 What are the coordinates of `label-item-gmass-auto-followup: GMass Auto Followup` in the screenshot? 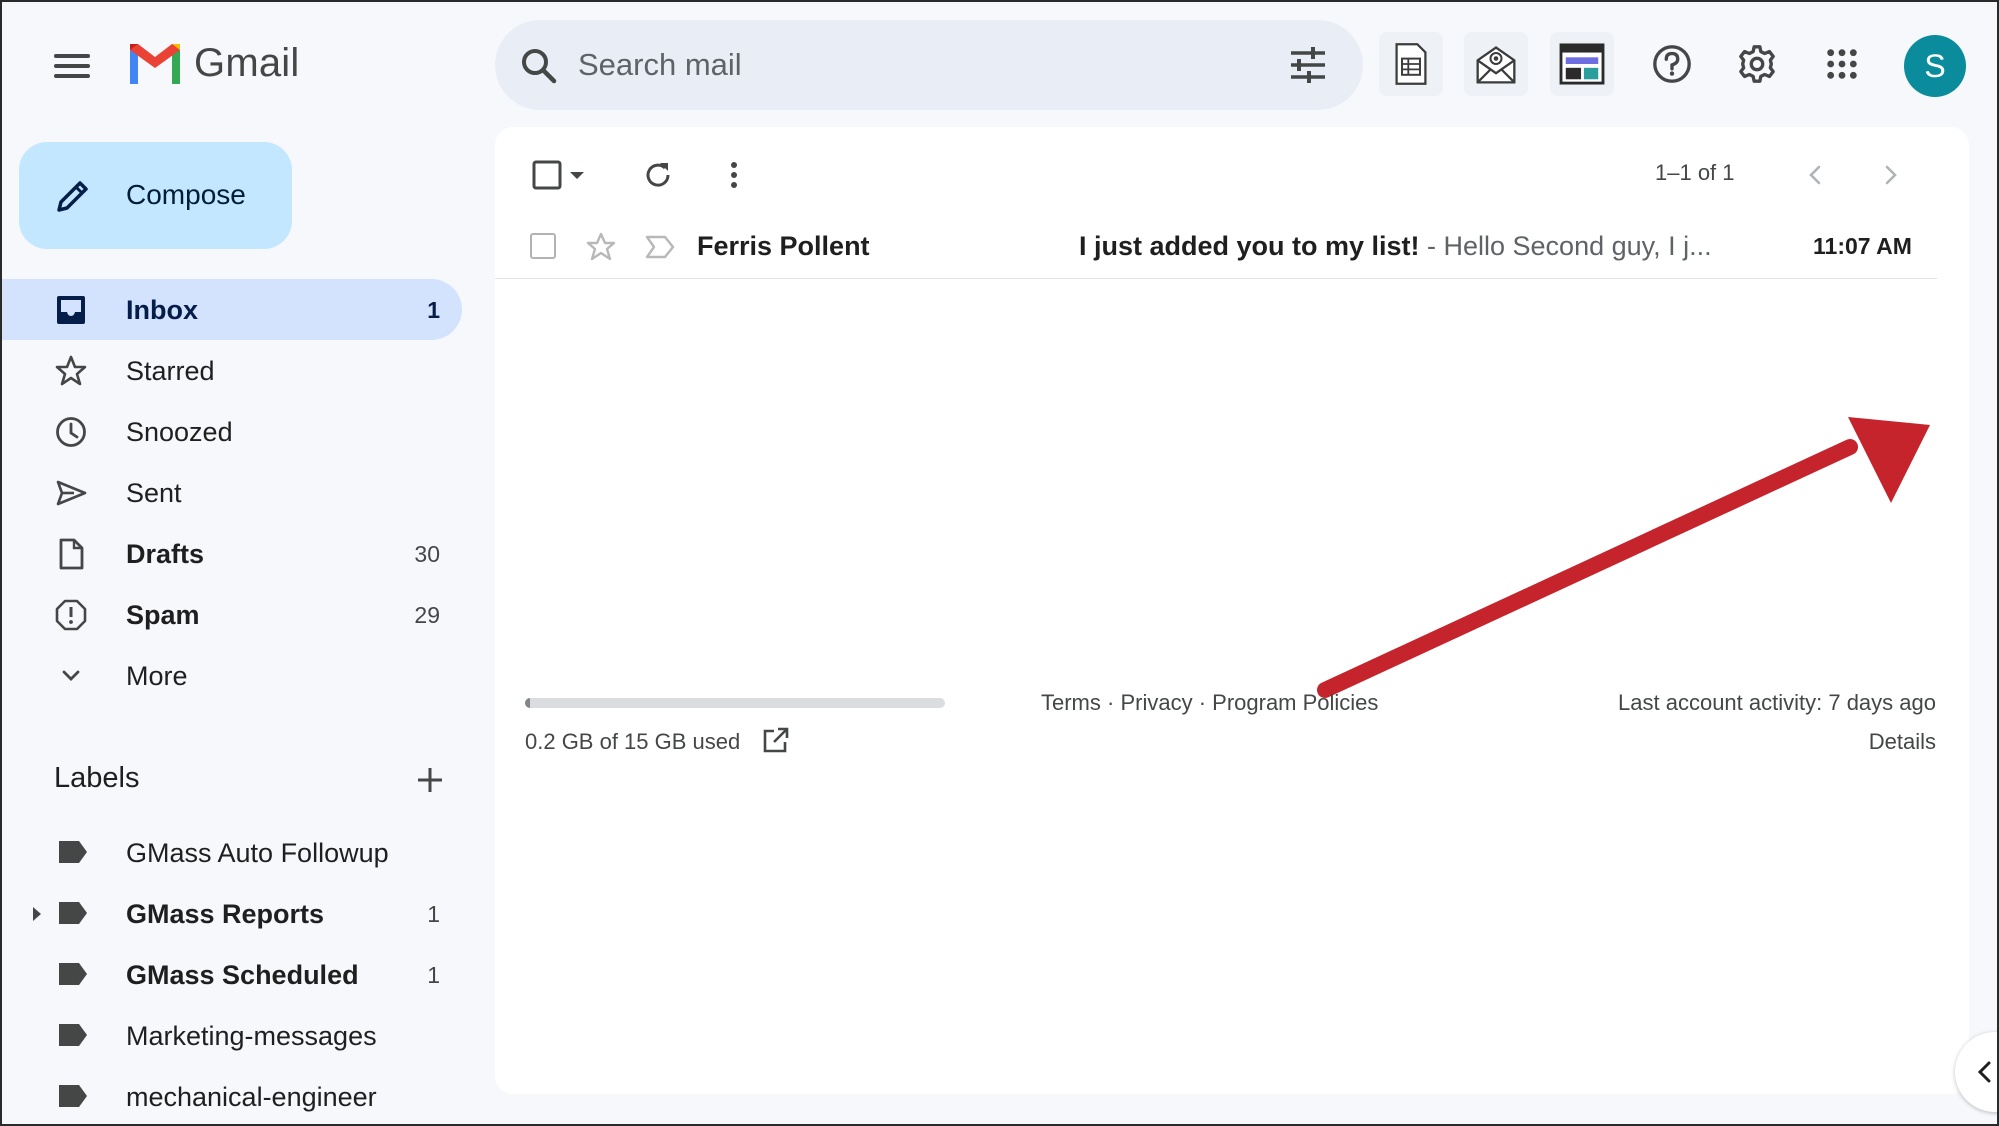 It's located at (232, 852).